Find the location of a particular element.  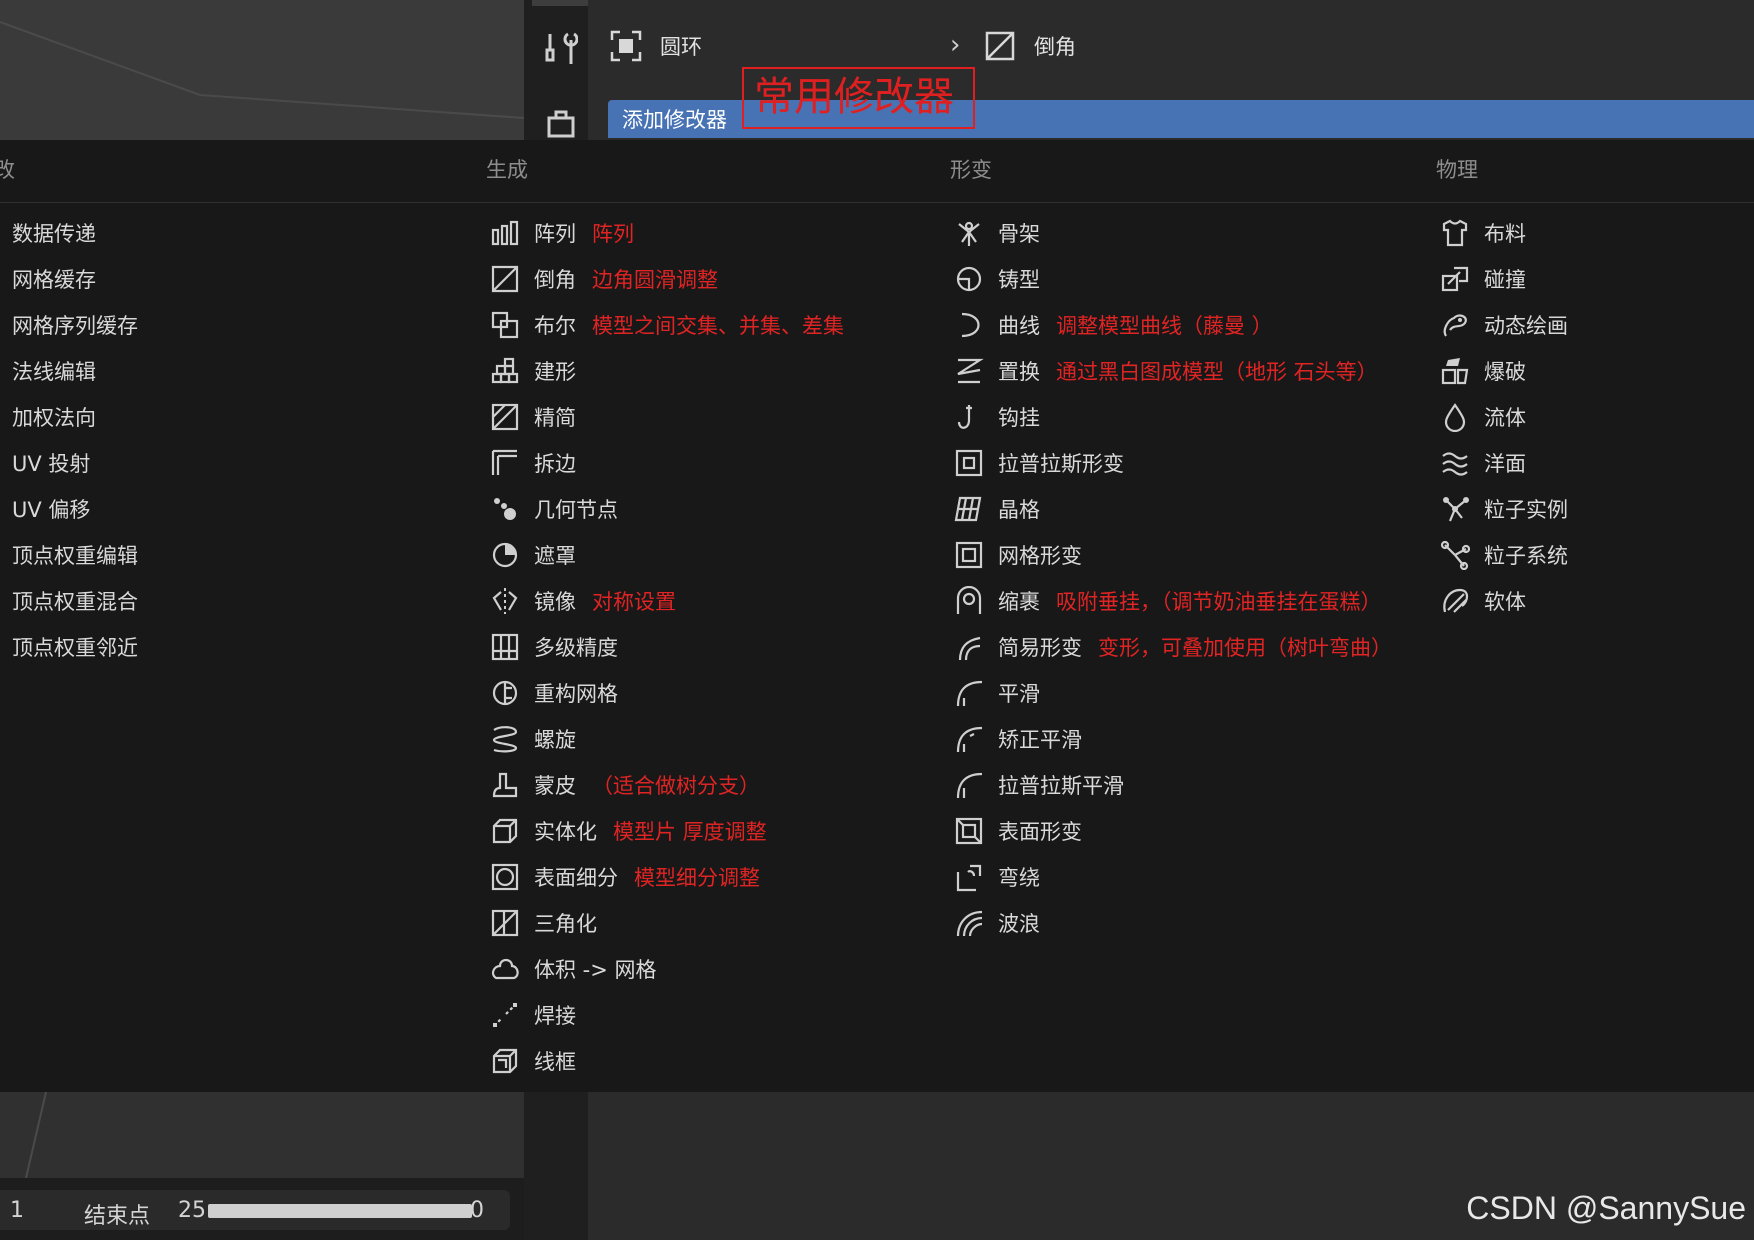

column-heading-deform: 形变 is located at coordinates (971, 170).